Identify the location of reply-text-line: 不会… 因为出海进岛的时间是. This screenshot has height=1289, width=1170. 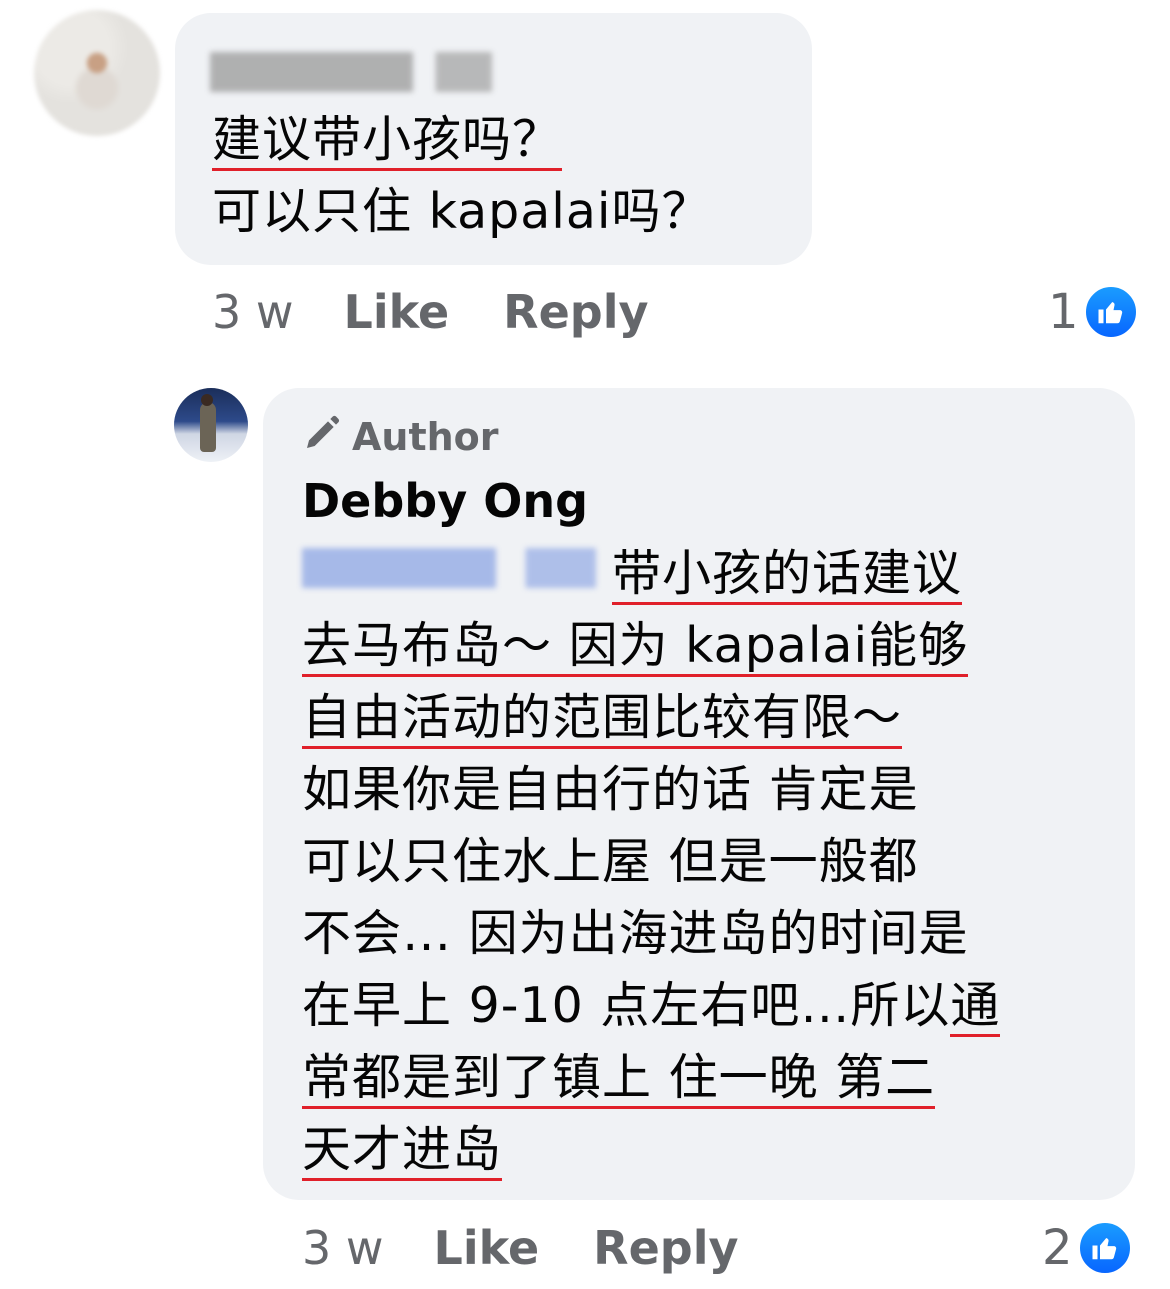
(635, 933).